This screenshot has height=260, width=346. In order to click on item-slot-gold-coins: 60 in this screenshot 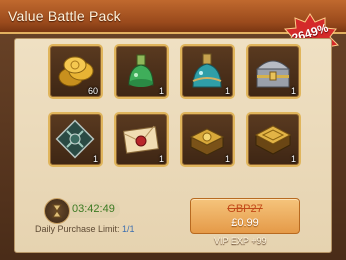, I will do `click(75, 71)`.